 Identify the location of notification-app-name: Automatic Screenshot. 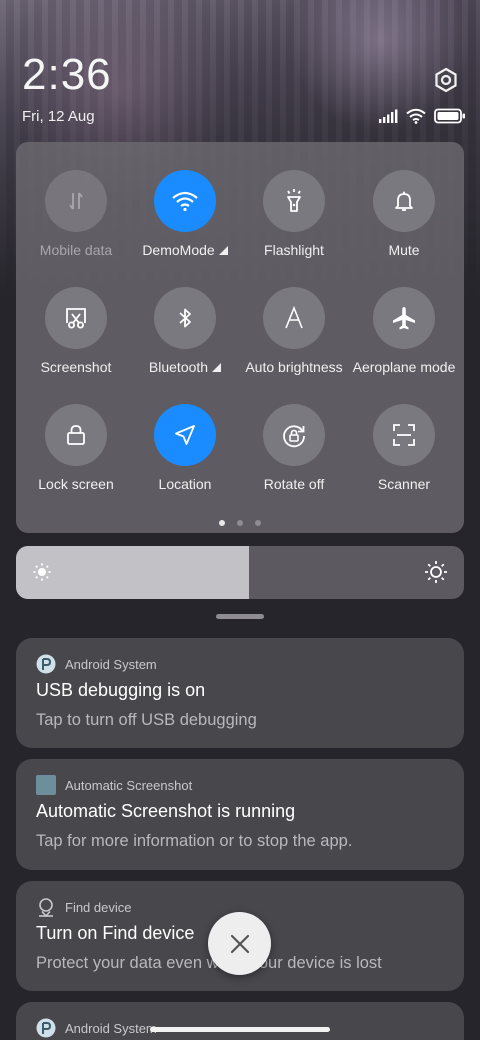
(129, 785).